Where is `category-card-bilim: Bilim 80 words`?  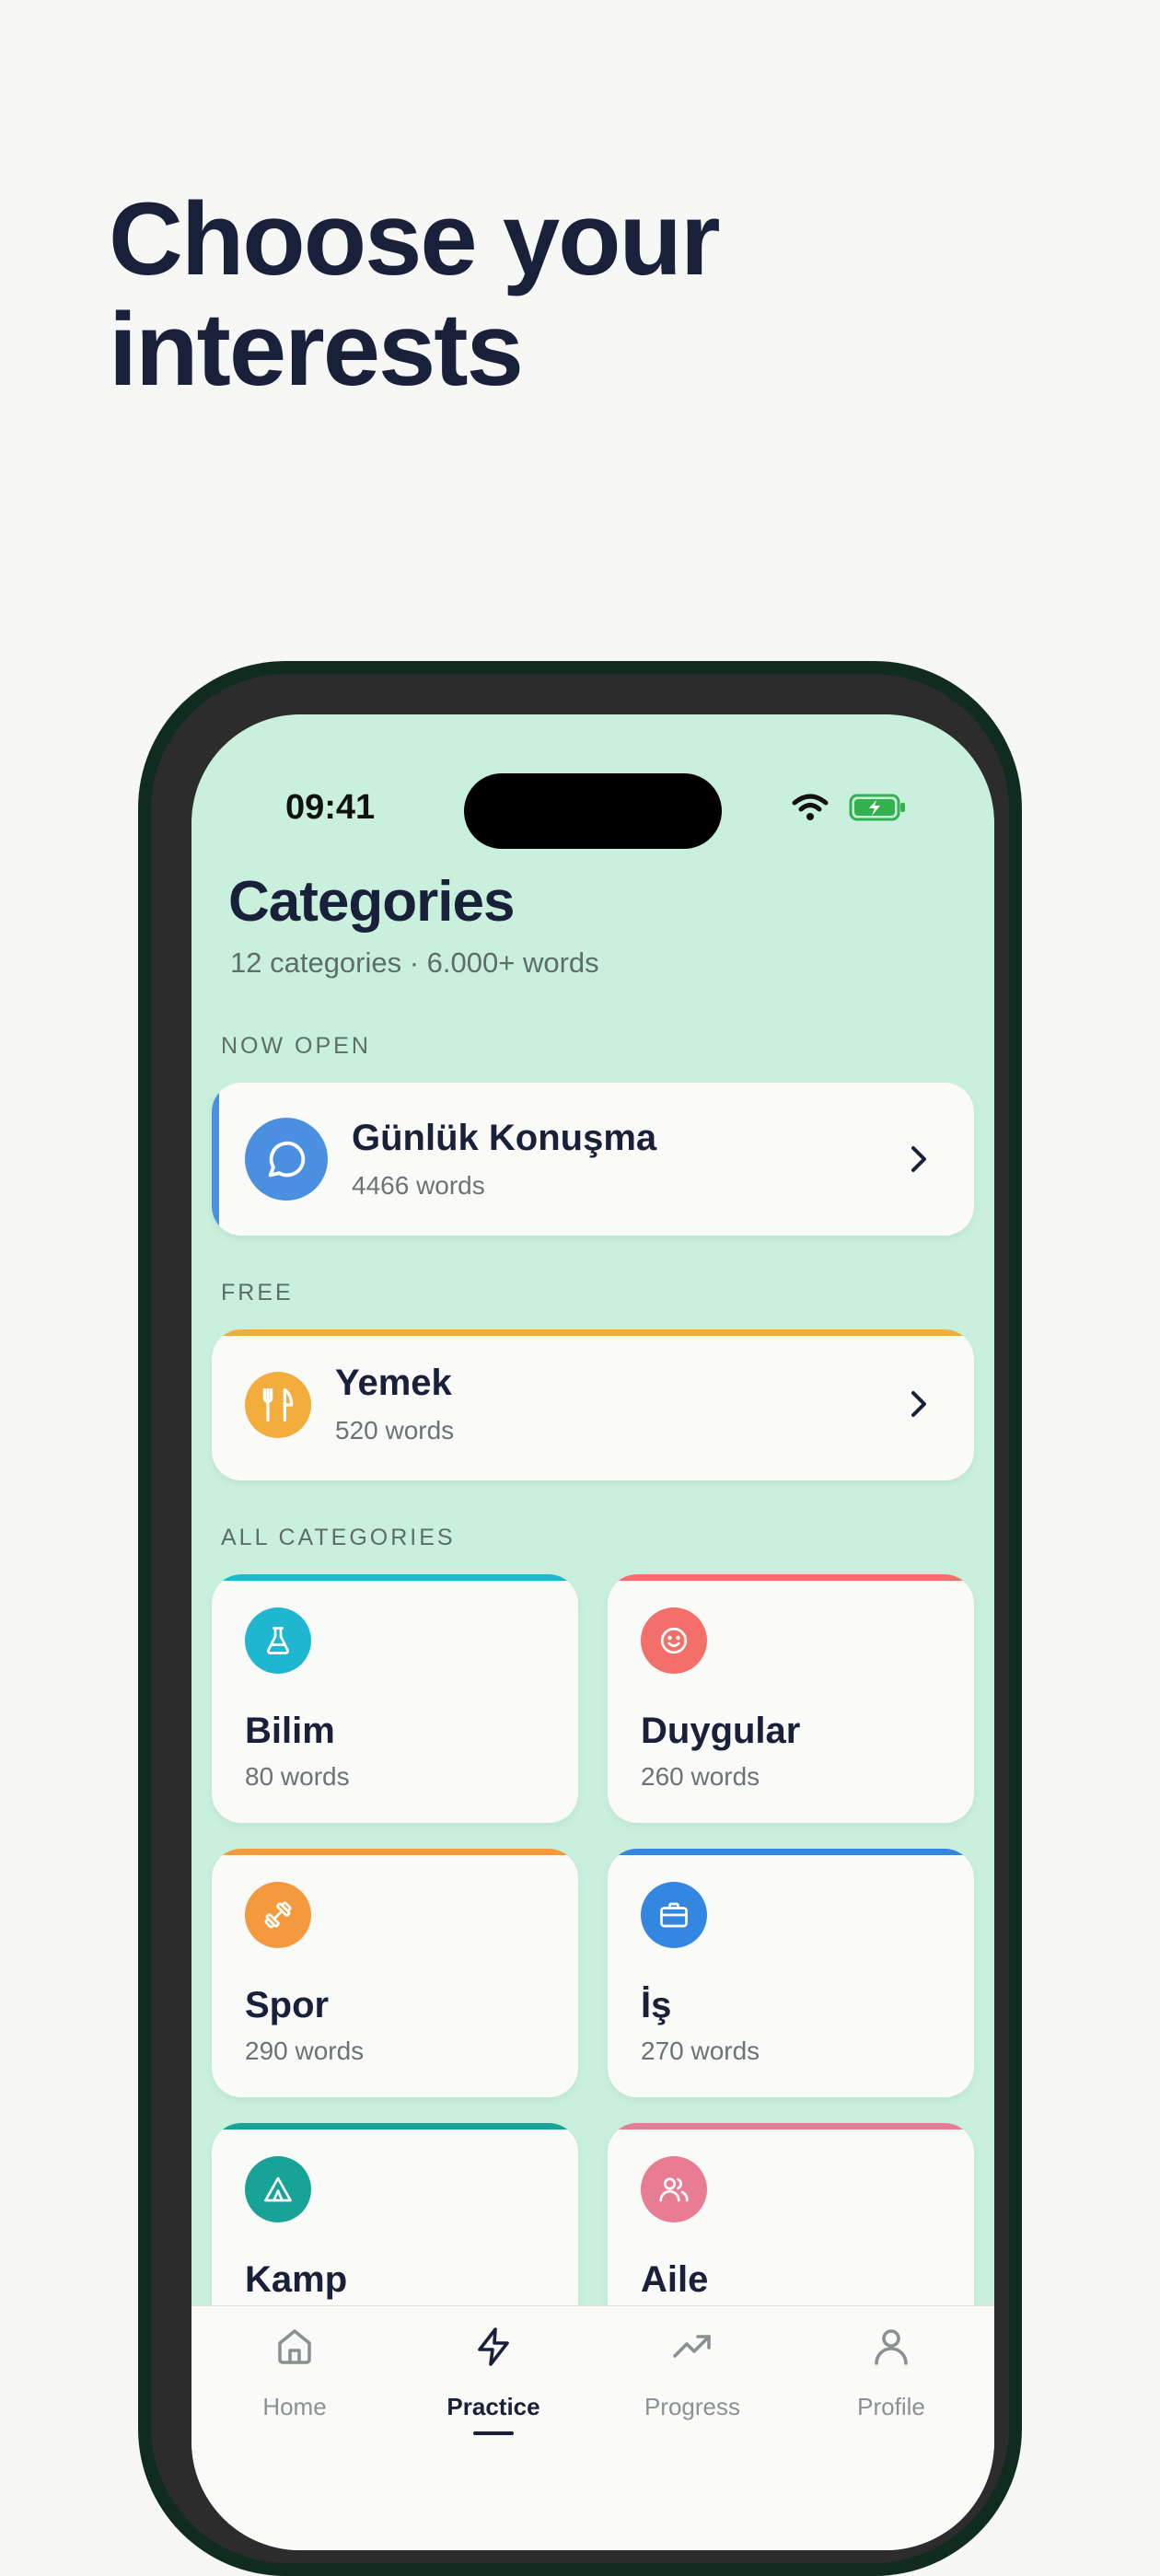
category-card-bilim: Bilim 80 words is located at coordinates (395, 1698).